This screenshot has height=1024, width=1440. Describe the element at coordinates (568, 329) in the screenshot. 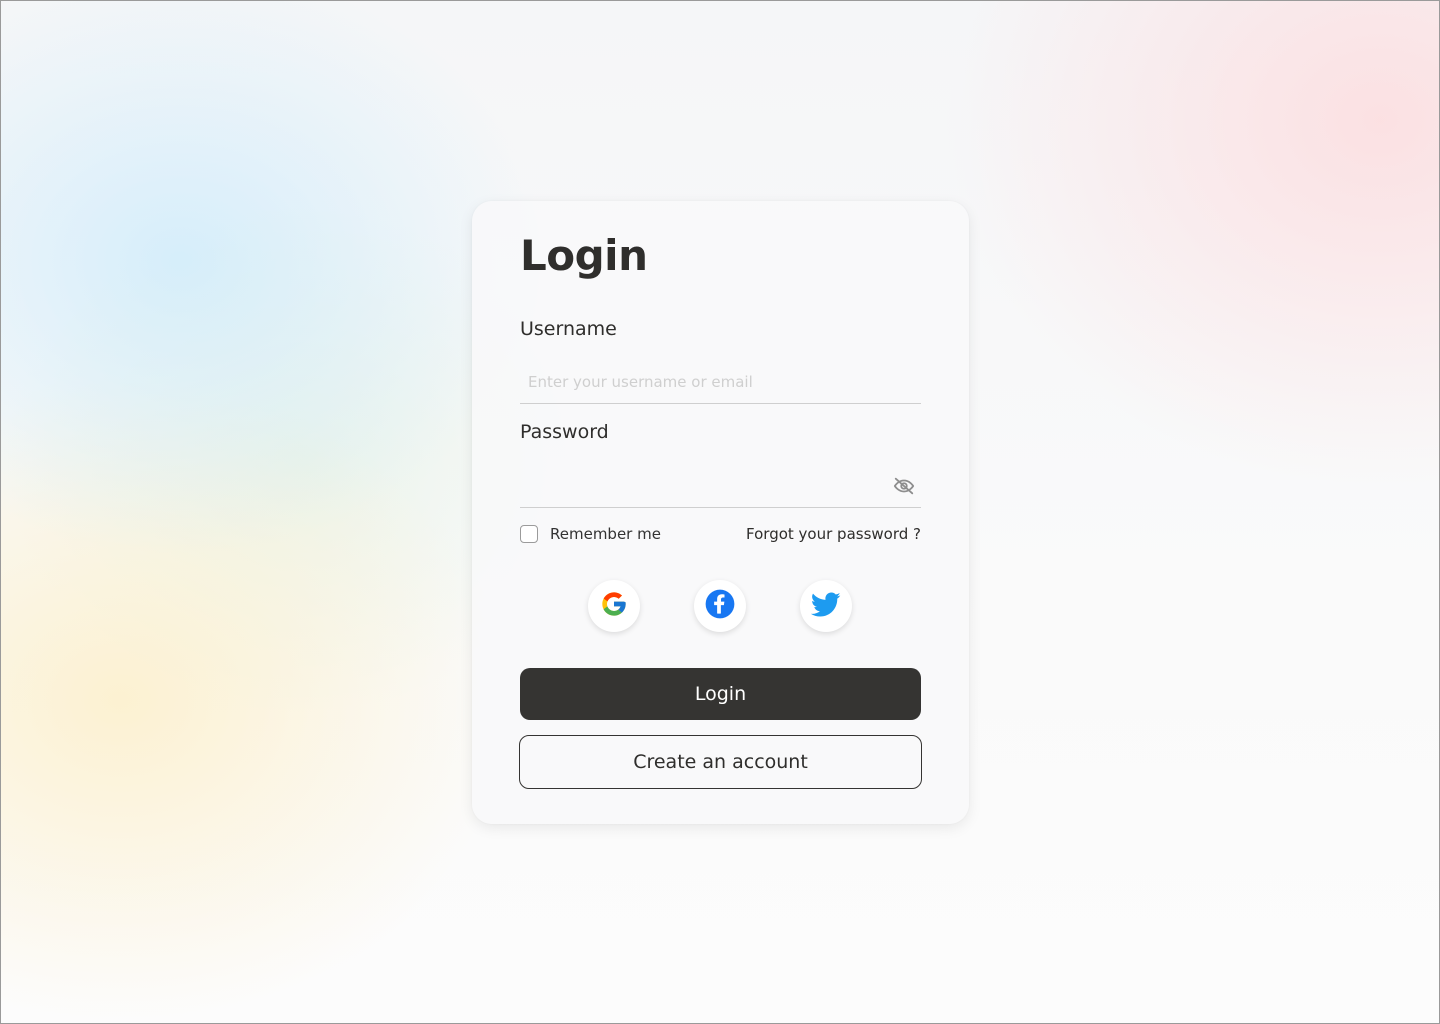

I see `username-label: Username` at that location.